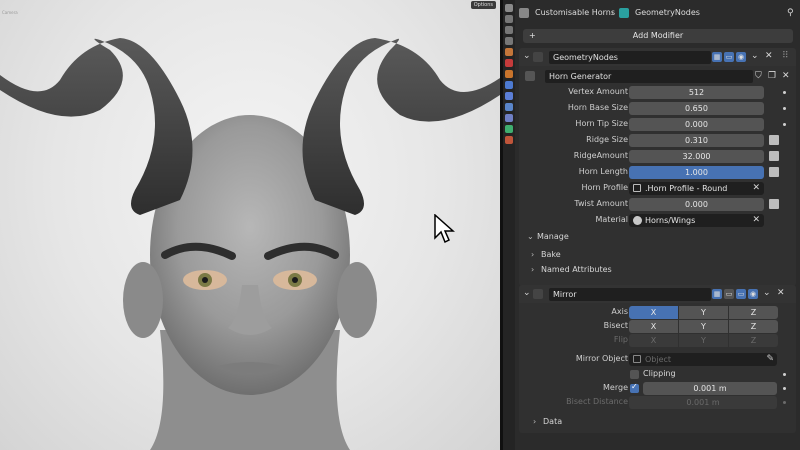 The image size is (800, 450). I want to click on param-row: Horn Profile .Horn Profile - Round ✕, so click(657, 188).